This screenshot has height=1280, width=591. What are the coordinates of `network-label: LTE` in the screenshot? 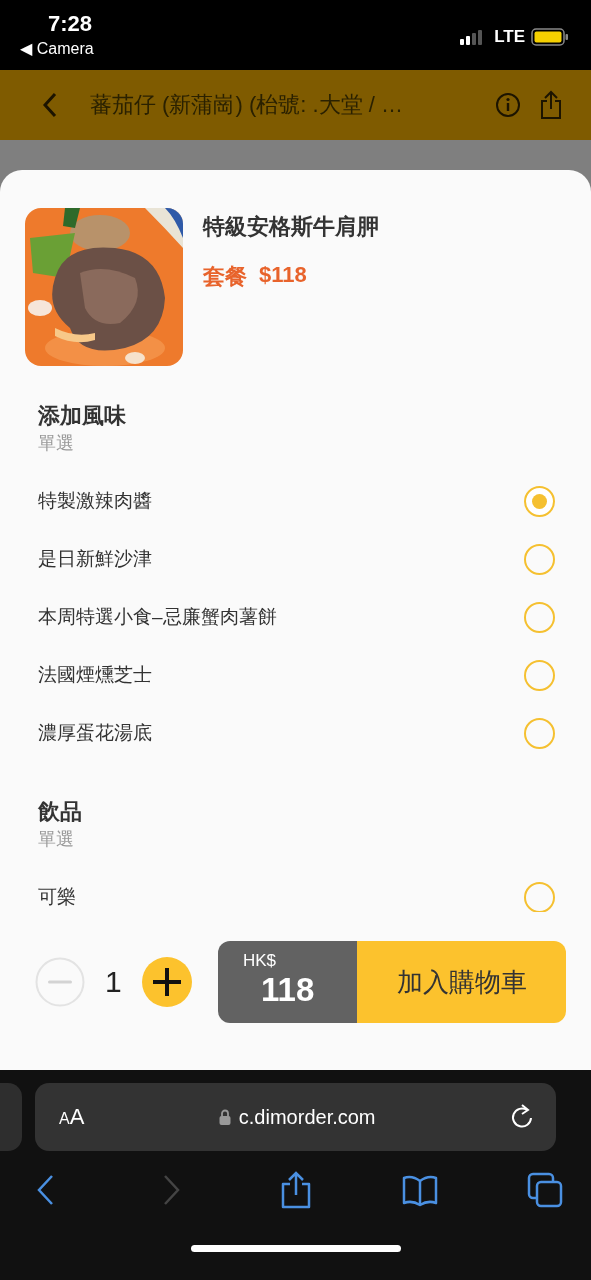 It's located at (509, 37).